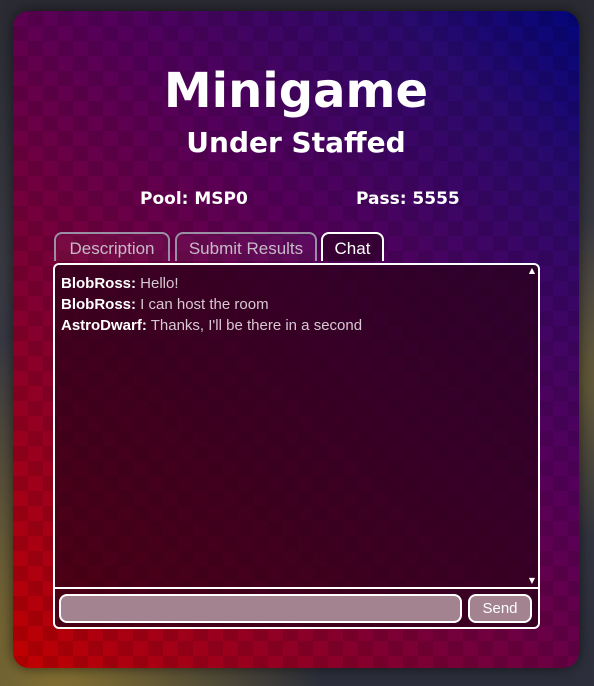  Describe the element at coordinates (254, 325) in the screenshot. I see `chat-text: Thanks, I'll be there in a second` at that location.